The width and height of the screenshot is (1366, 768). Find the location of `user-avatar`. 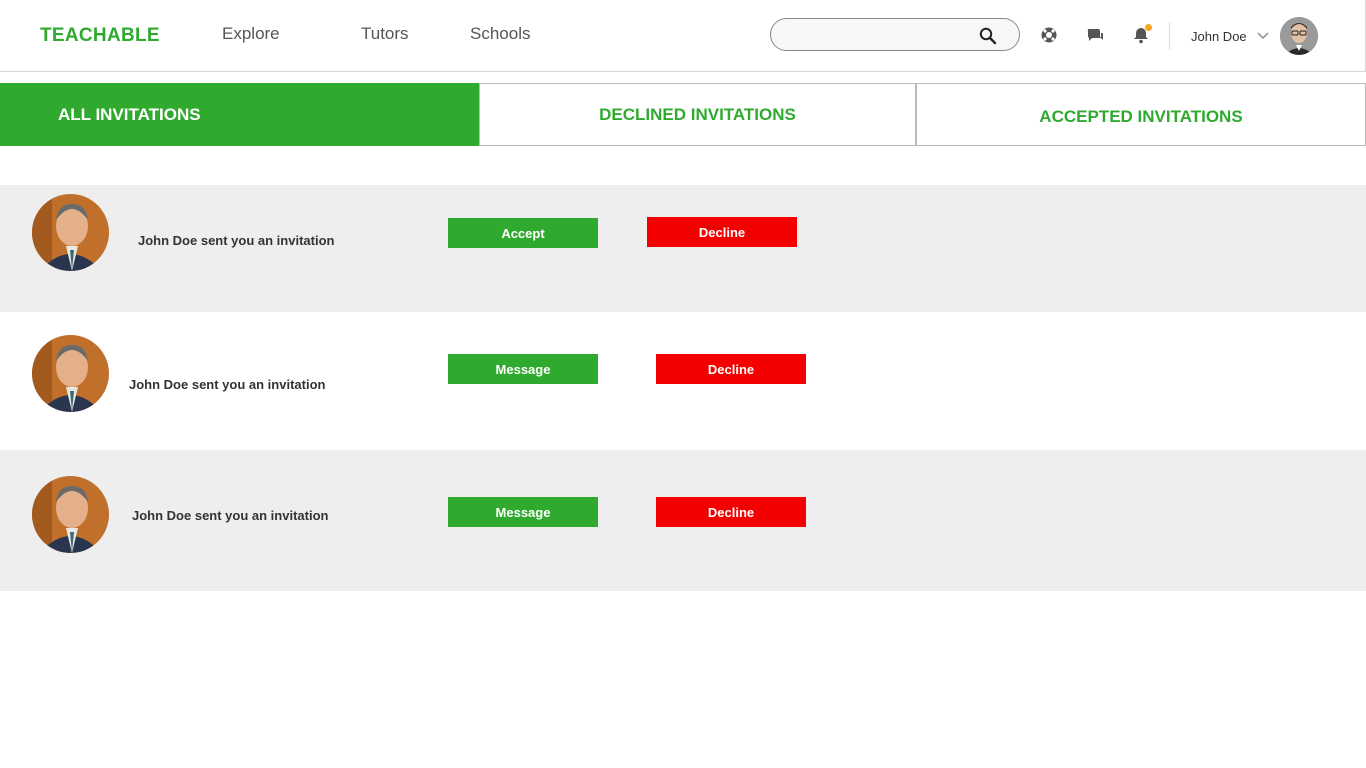

user-avatar is located at coordinates (1299, 36).